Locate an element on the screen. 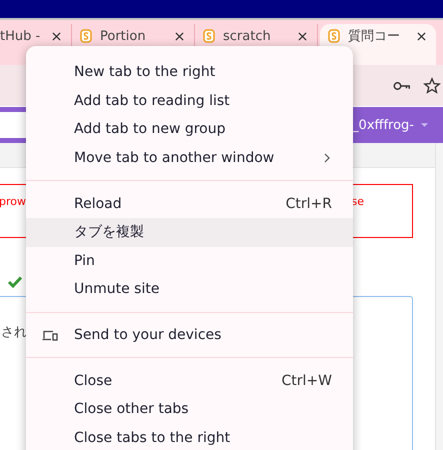 The image size is (443, 450). answer-text: され is located at coordinates (14, 332).